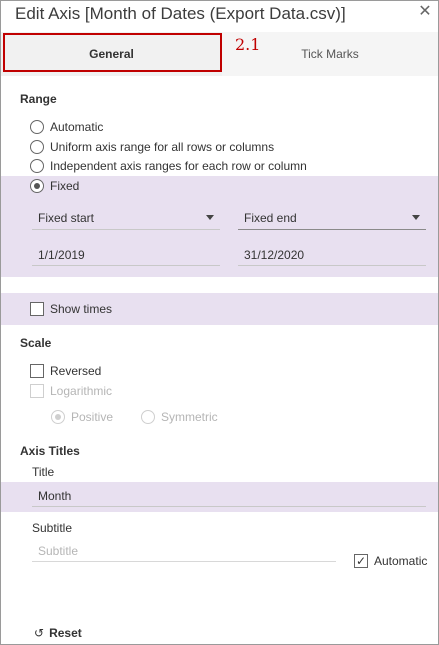 This screenshot has height=645, width=439. What do you see at coordinates (81, 309) in the screenshot?
I see `checkbox-label: Show times` at bounding box center [81, 309].